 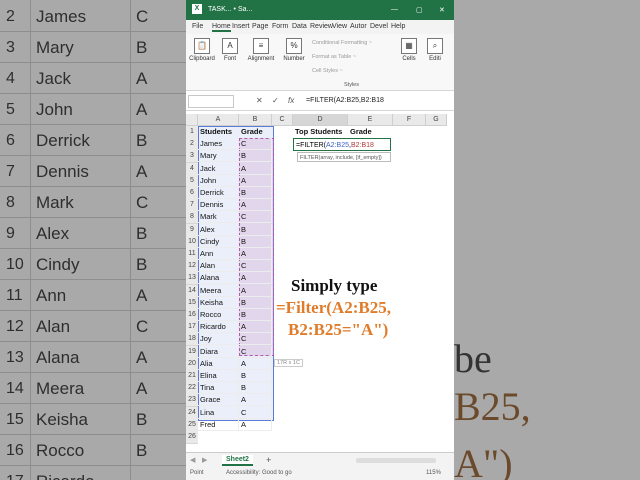 What do you see at coordinates (218, 217) in the screenshot?
I see `cell-student-name: Mark` at bounding box center [218, 217].